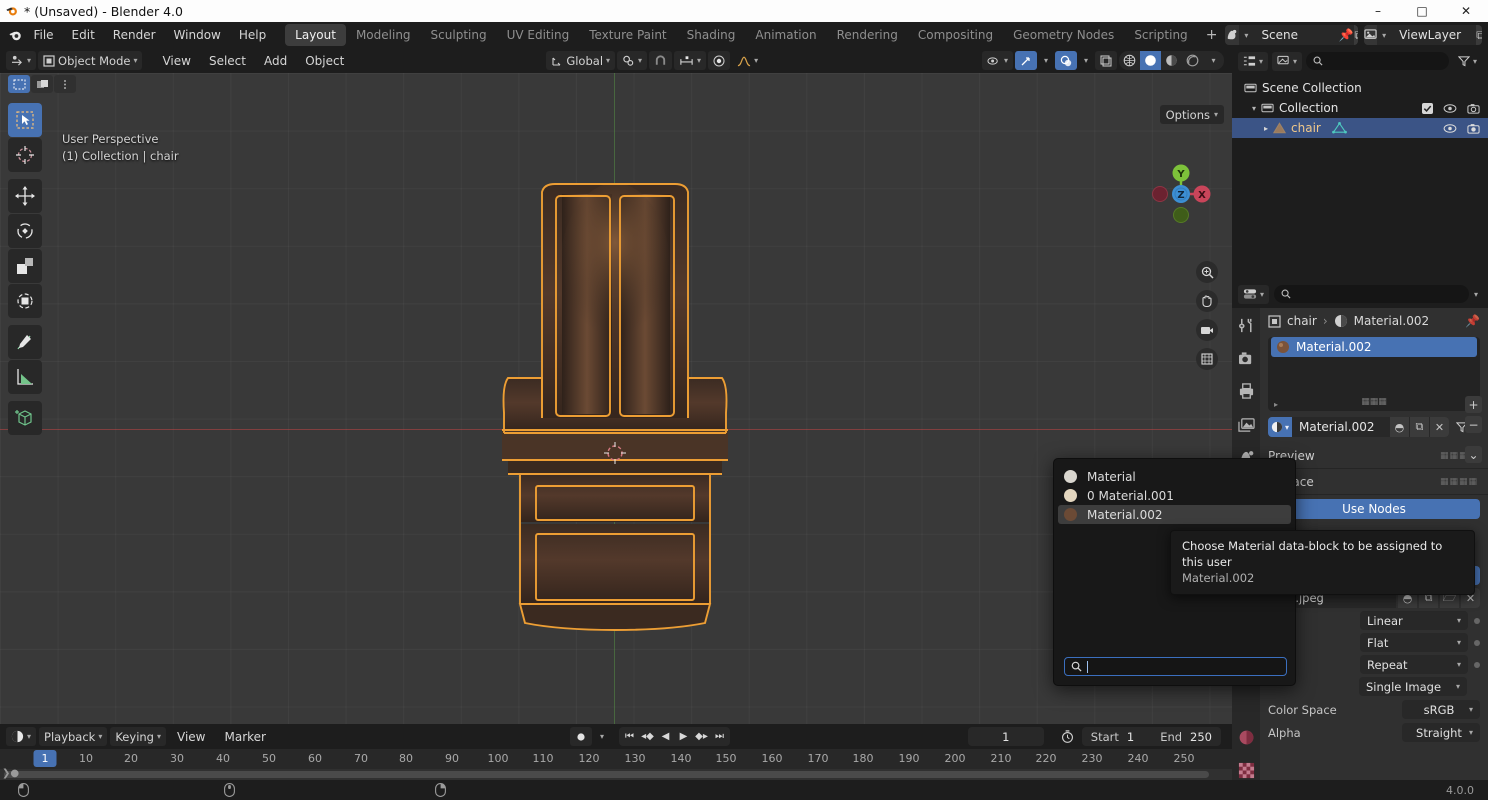  What do you see at coordinates (1174, 495) in the screenshot?
I see `dropdown-item-material-001: 0 Material.001` at bounding box center [1174, 495].